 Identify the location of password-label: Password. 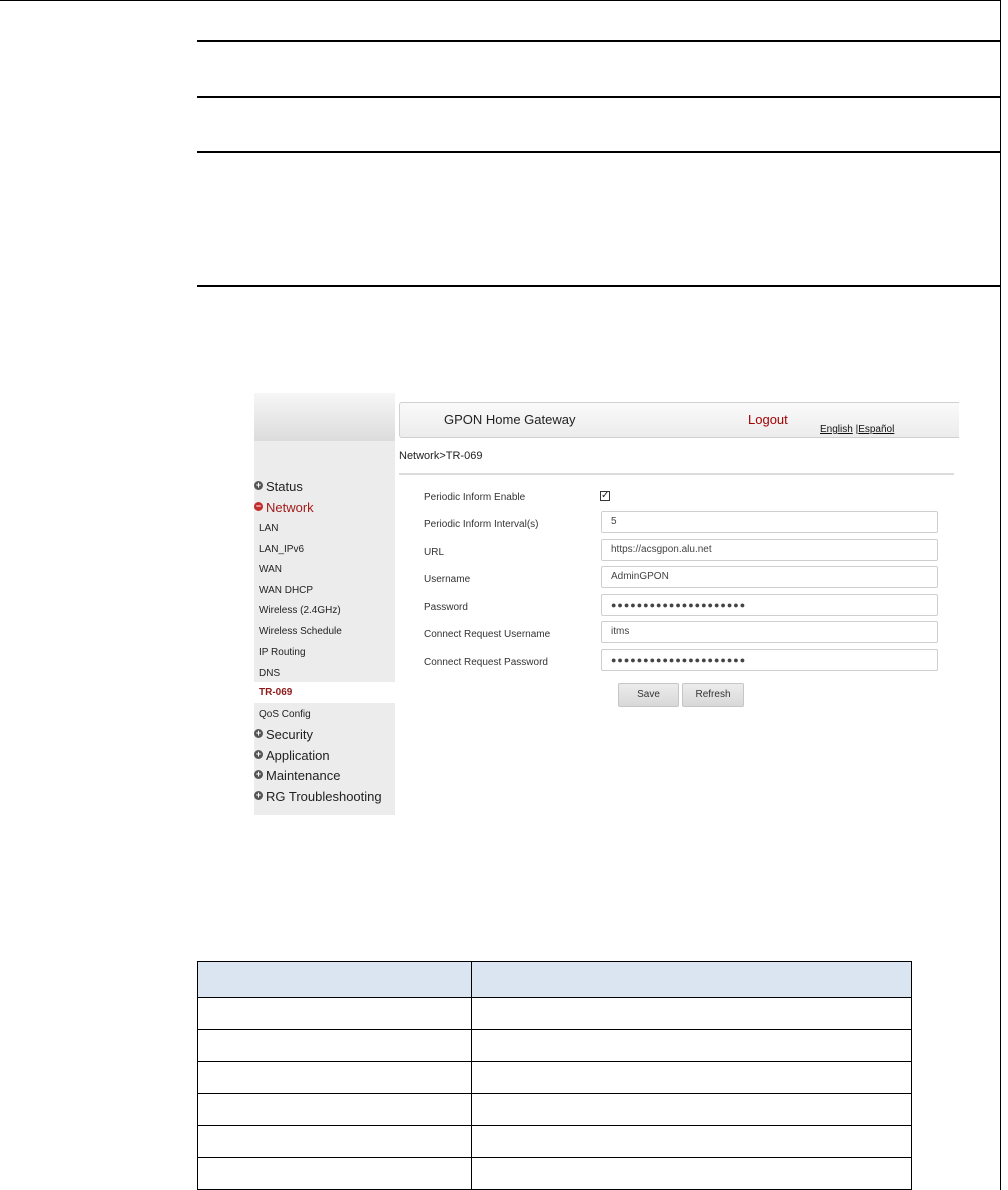
(446, 607).